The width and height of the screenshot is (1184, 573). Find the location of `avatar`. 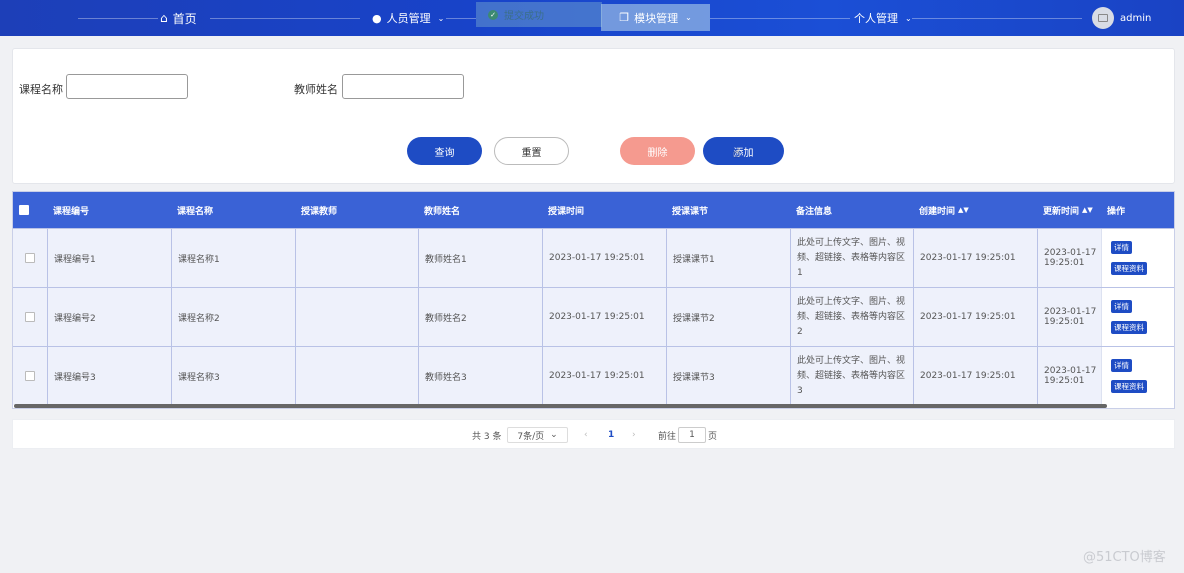

avatar is located at coordinates (1103, 18).